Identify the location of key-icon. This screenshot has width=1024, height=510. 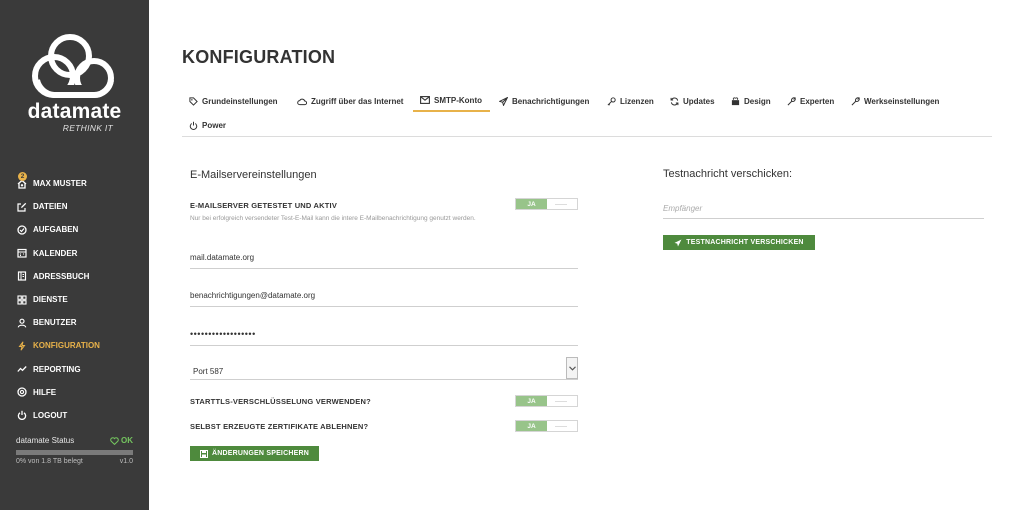
(611, 100).